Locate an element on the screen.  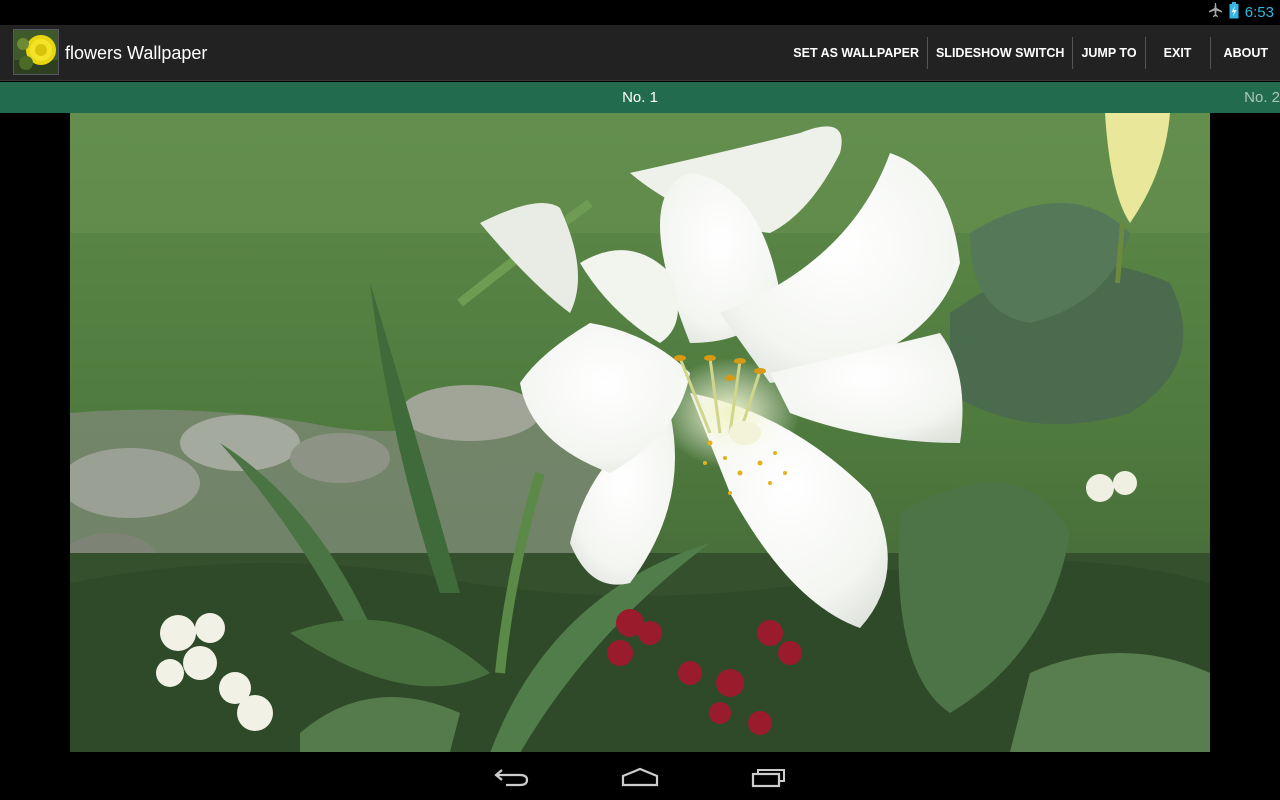
exit-button: EXIT is located at coordinates (1178, 53).